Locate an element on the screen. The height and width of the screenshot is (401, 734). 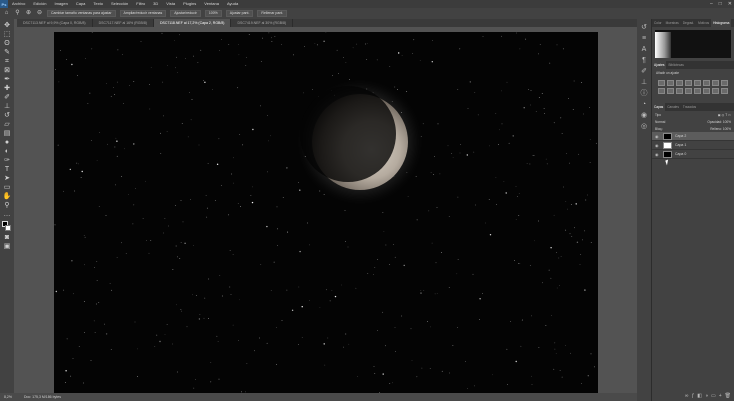
layer-row: ◉ Capa 0 is located at coordinates (693, 154).